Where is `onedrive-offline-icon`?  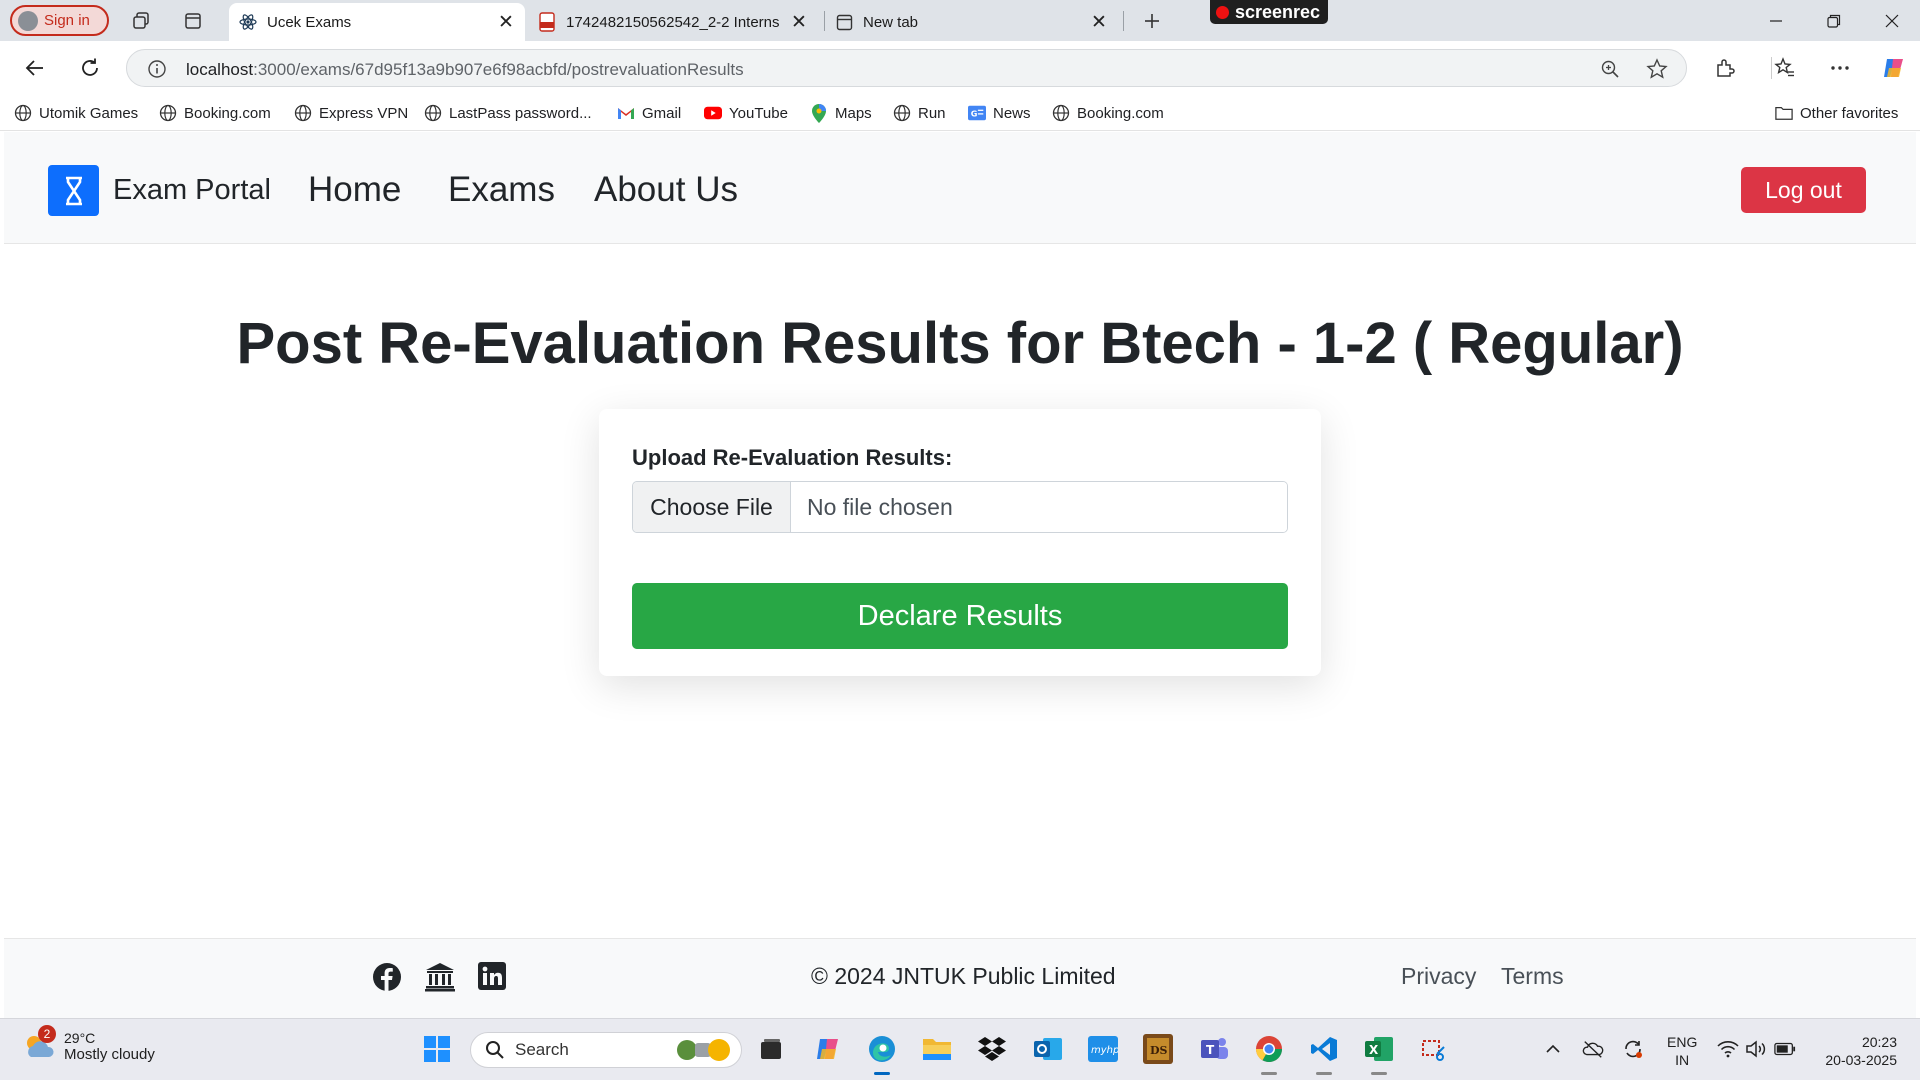
onedrive-offline-icon is located at coordinates (1593, 1049).